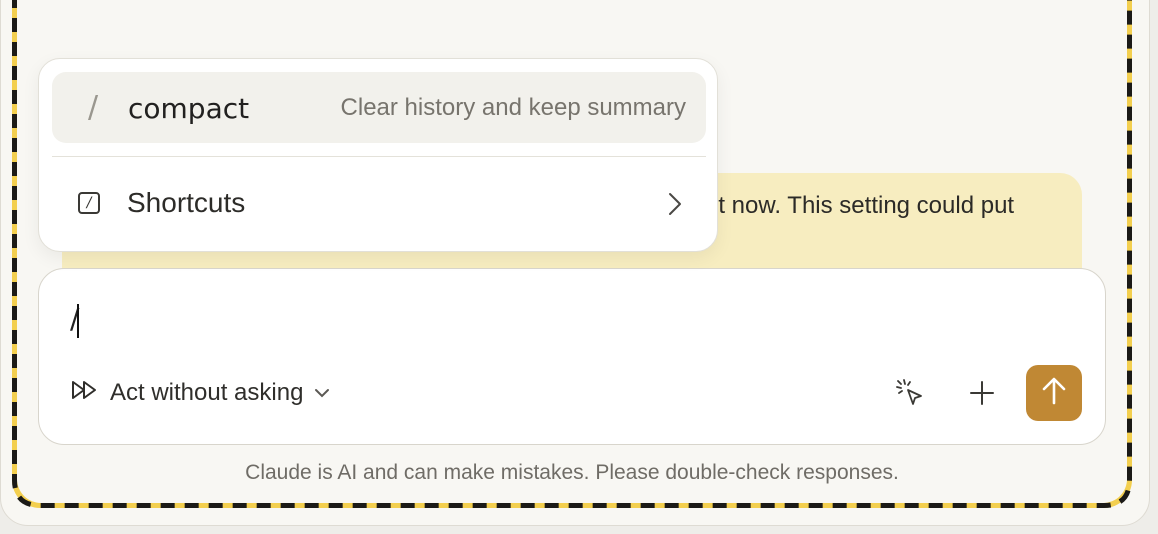 This screenshot has height=534, width=1158. I want to click on plus-icon, so click(982, 393).